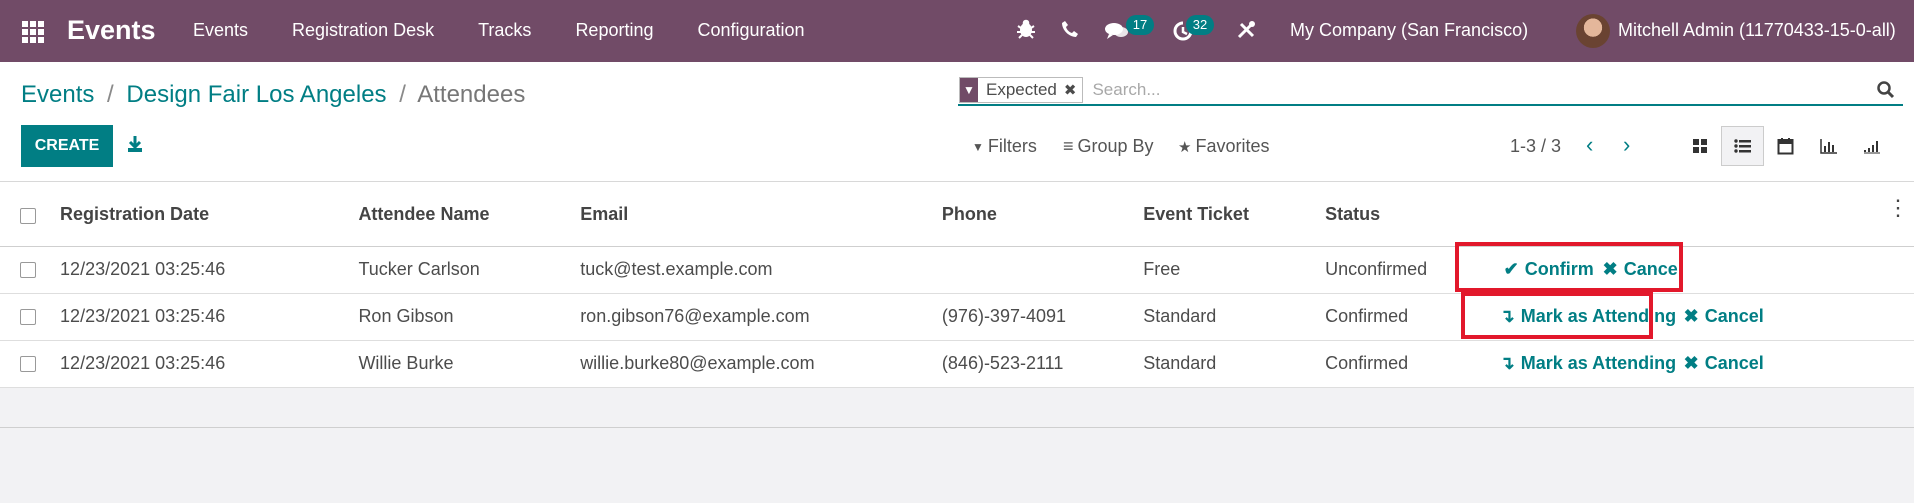  What do you see at coordinates (750, 269) in the screenshot?
I see `email-cell: tuck@test.example.com` at bounding box center [750, 269].